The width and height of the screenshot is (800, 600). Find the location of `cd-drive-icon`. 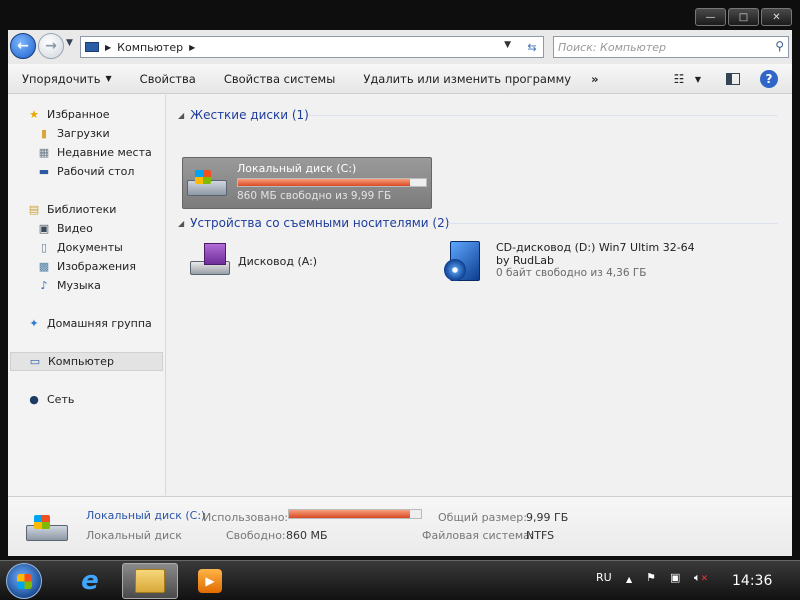

cd-drive-icon is located at coordinates (466, 263).